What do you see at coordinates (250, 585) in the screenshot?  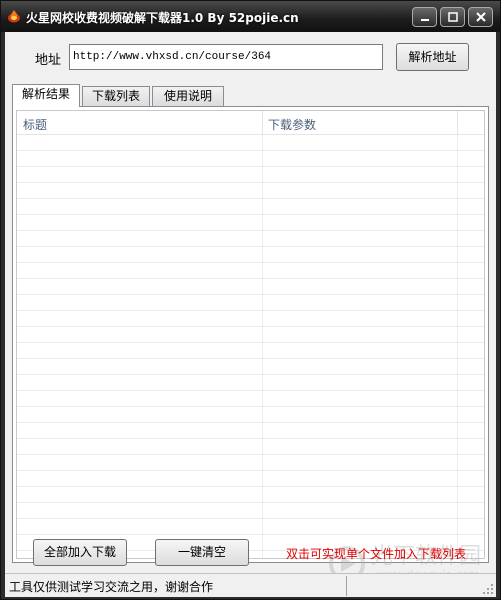 I see `status-bar: 工具仅供测试学习交流之用，谢谢合作` at bounding box center [250, 585].